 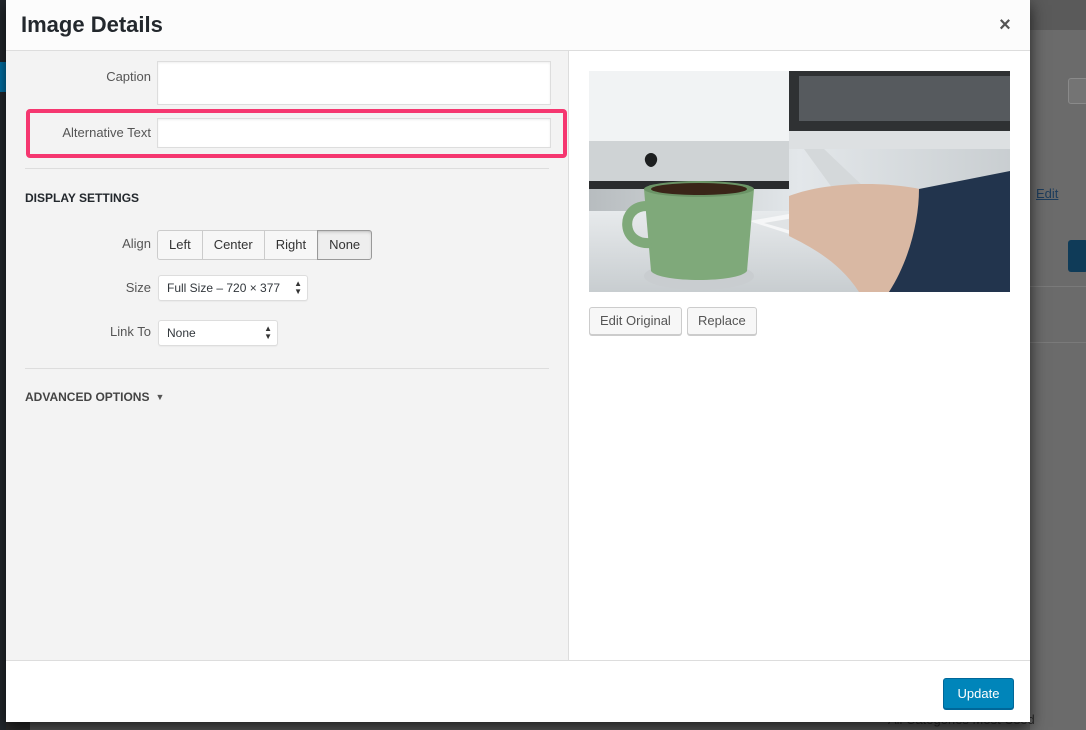 What do you see at coordinates (160, 397) in the screenshot?
I see `triangle-down-icon: ▼` at bounding box center [160, 397].